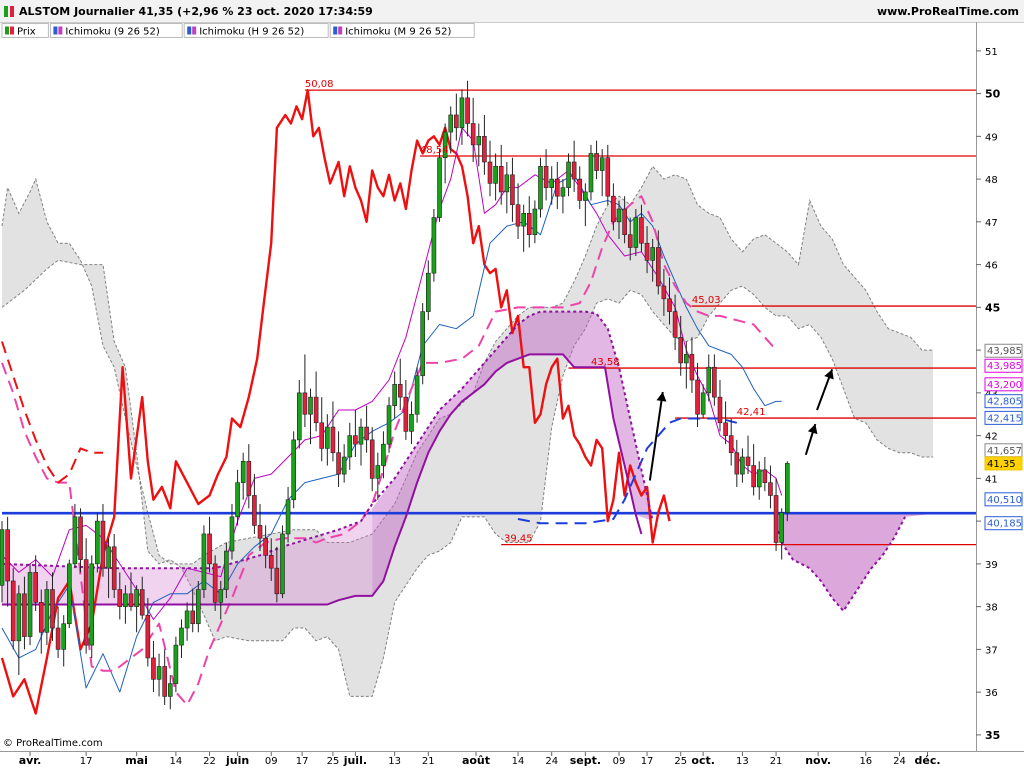  What do you see at coordinates (619, 761) in the screenshot?
I see `x-tick-label: 09` at bounding box center [619, 761].